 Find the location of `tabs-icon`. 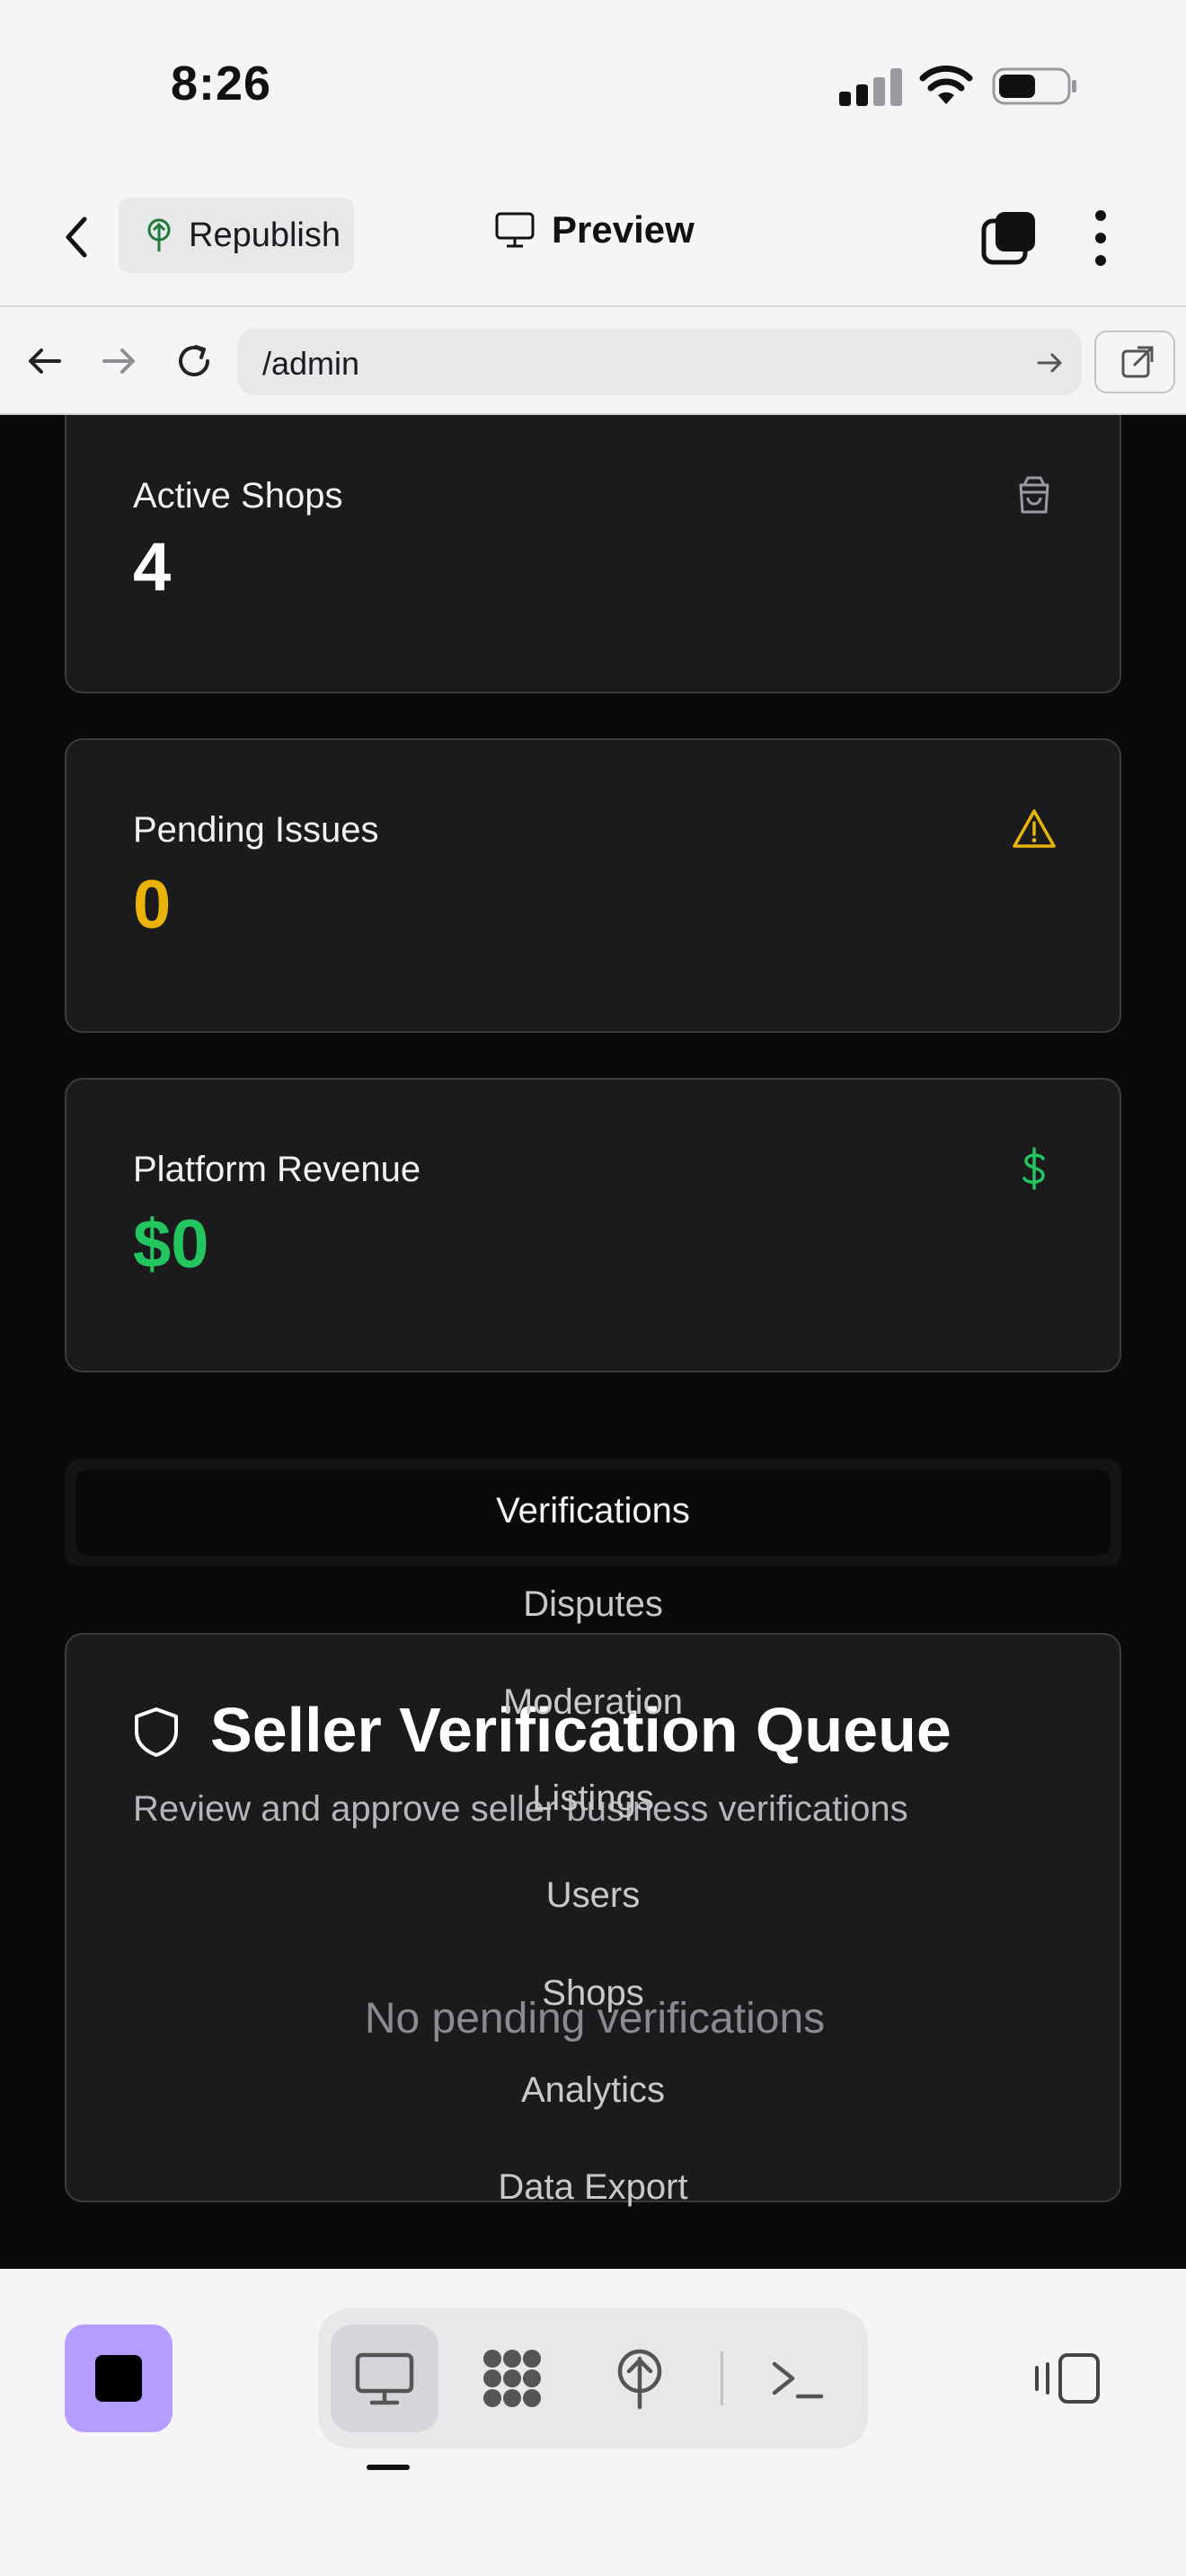

tabs-icon is located at coordinates (1009, 238).